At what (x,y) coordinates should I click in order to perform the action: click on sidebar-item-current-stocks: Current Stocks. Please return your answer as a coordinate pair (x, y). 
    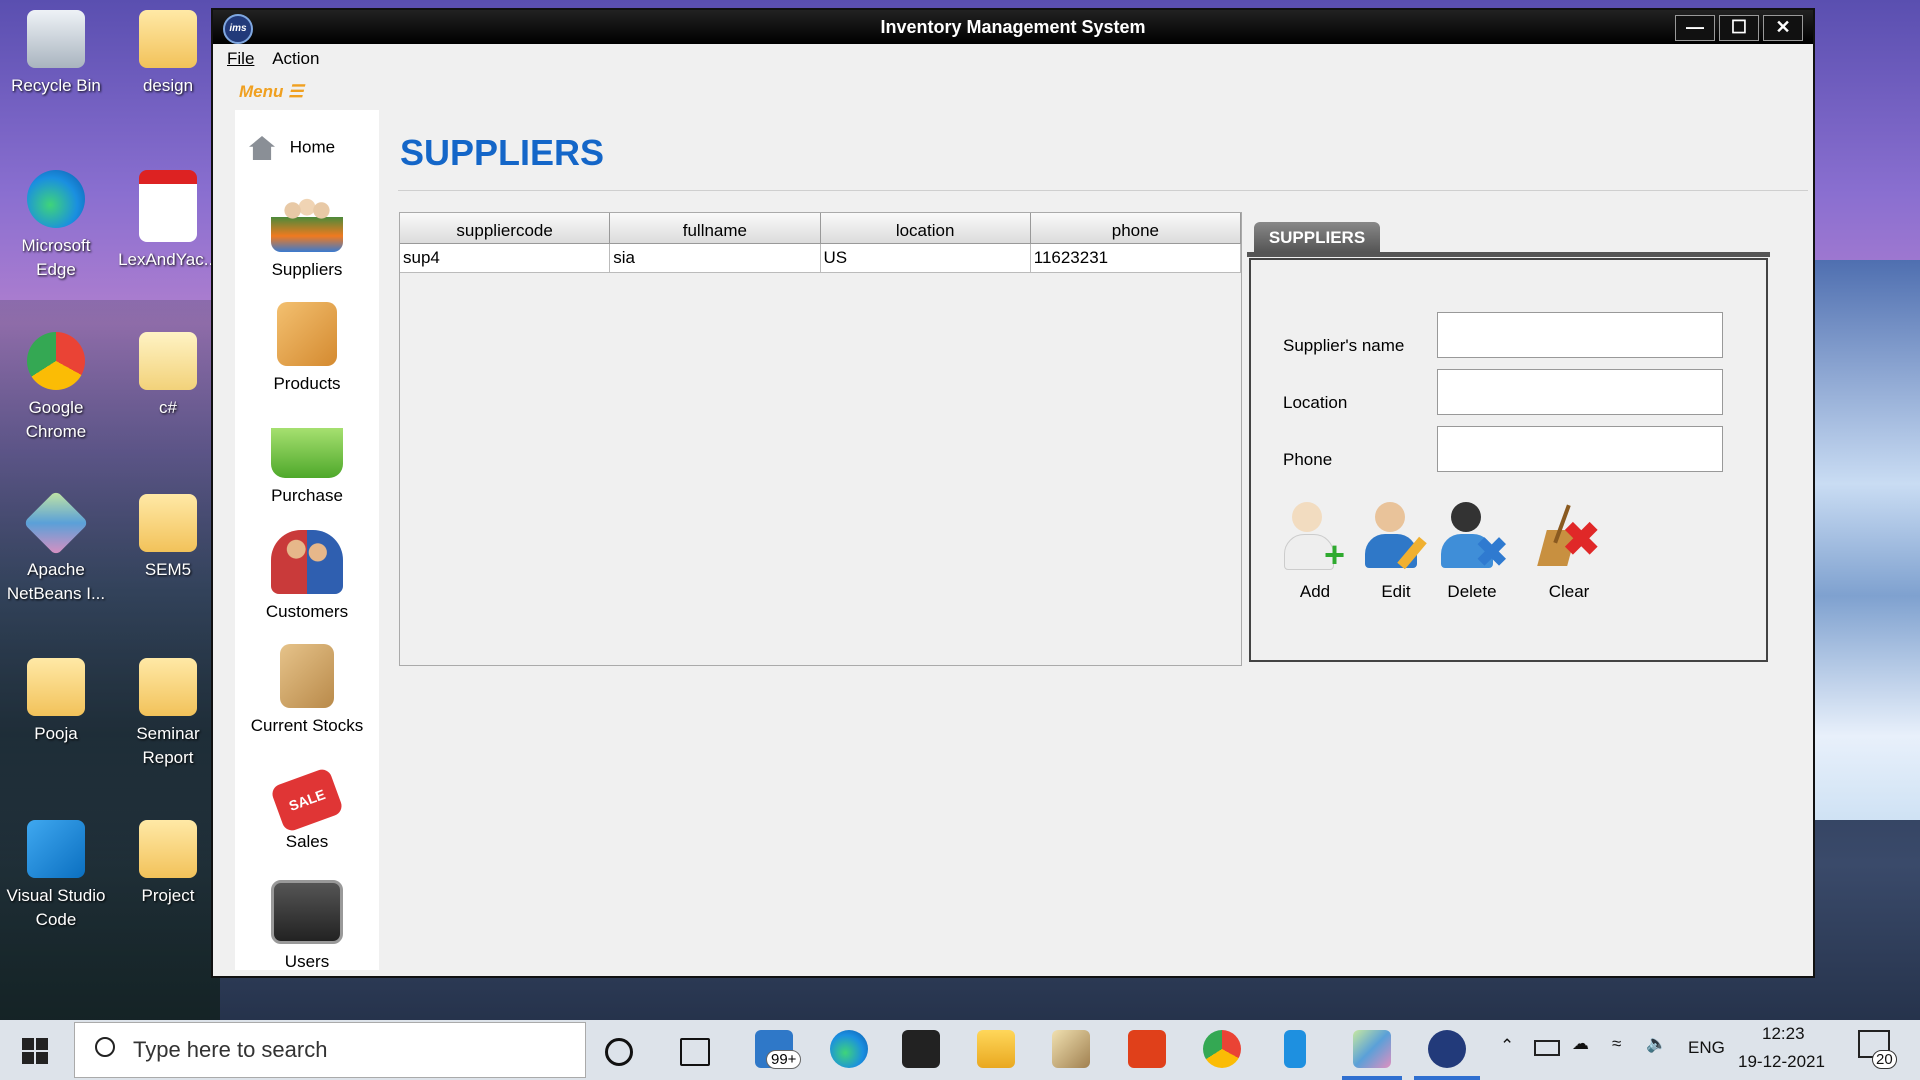
    Looking at the image, I should click on (307, 690).